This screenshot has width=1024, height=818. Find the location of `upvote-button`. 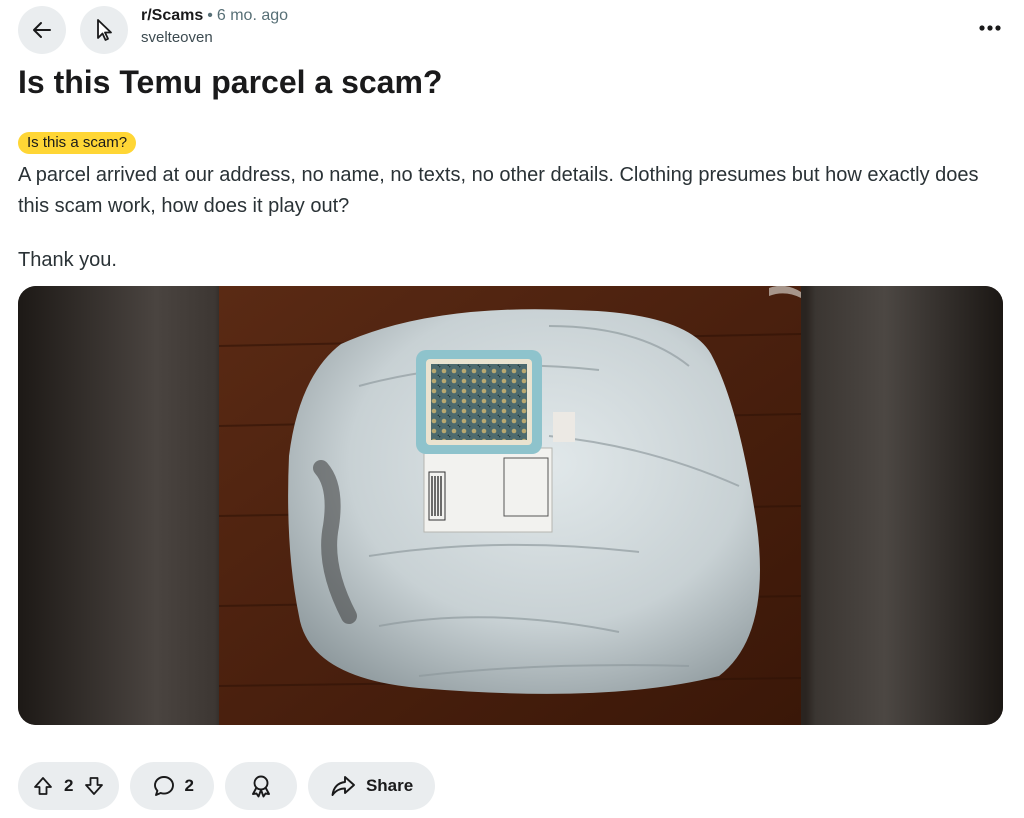

upvote-button is located at coordinates (43, 786).